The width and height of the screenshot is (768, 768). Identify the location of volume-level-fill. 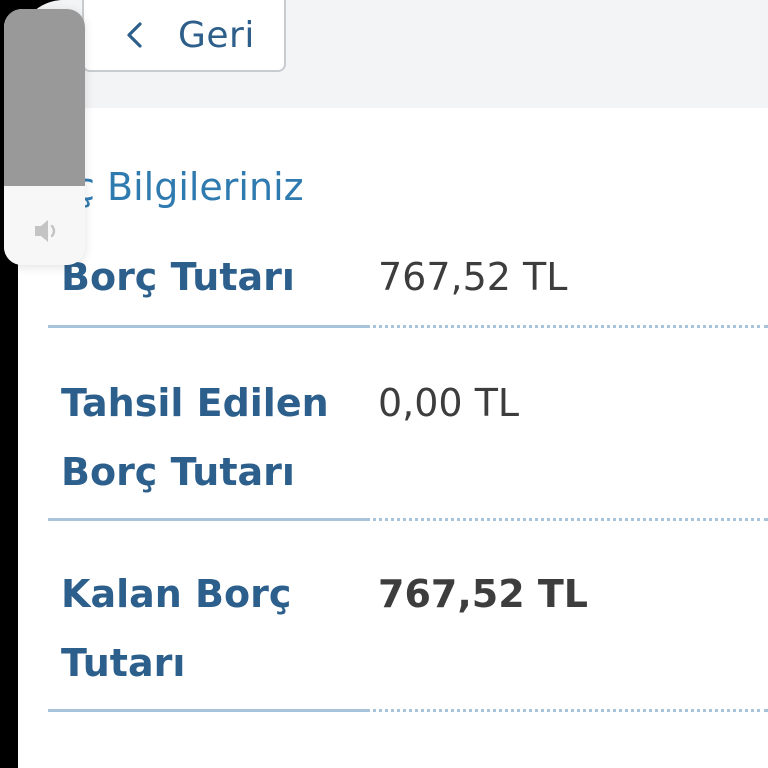
(44, 97).